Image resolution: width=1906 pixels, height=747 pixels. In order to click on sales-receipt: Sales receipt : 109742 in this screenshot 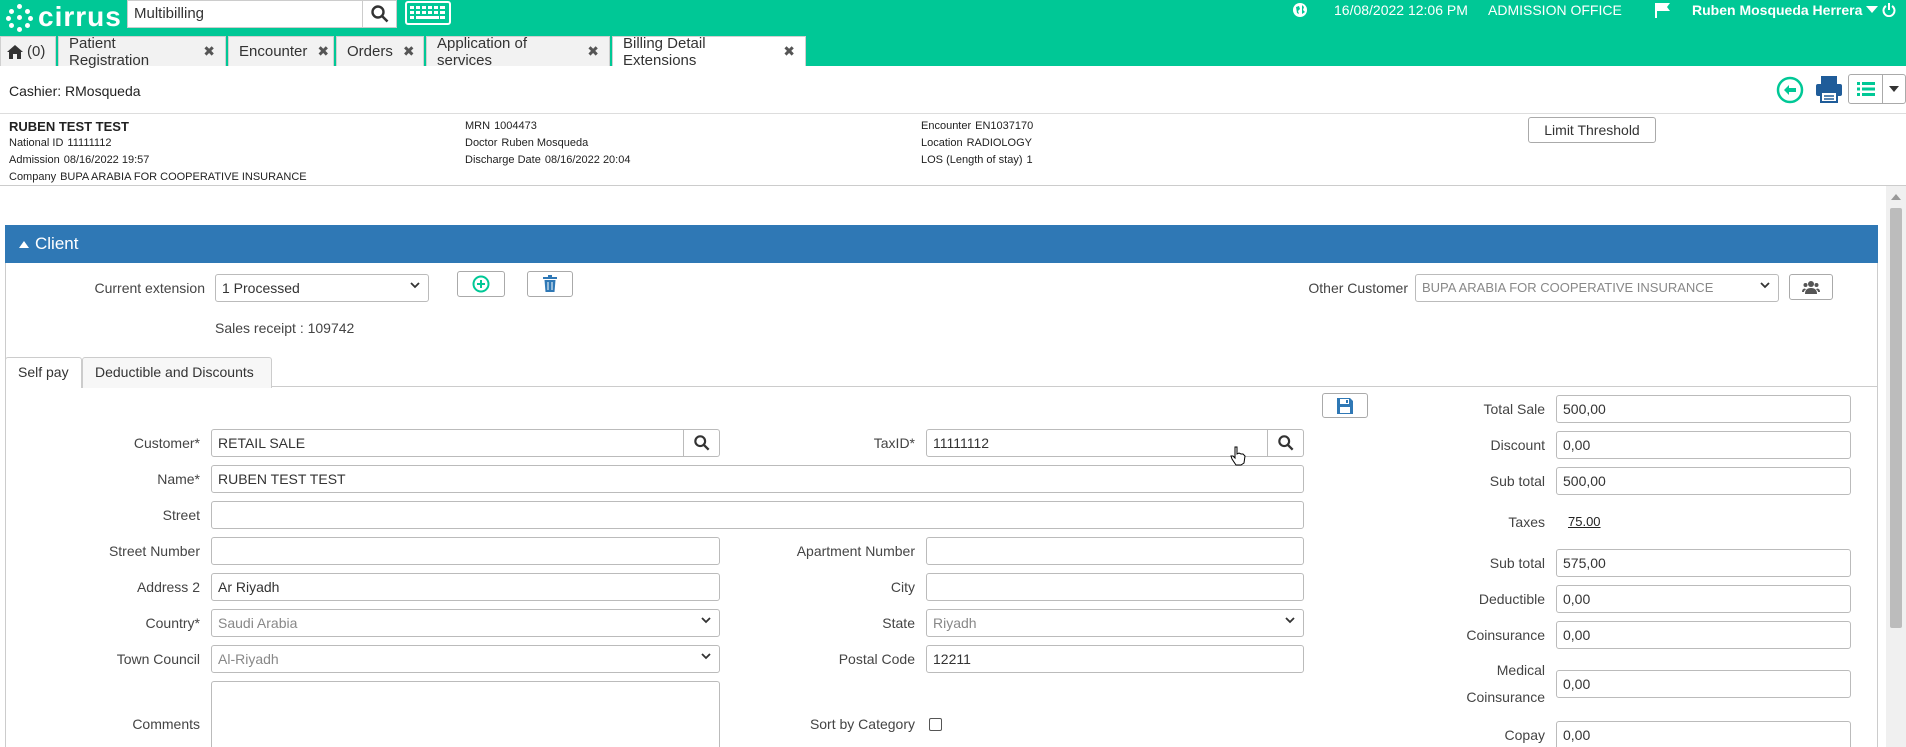, I will do `click(285, 328)`.